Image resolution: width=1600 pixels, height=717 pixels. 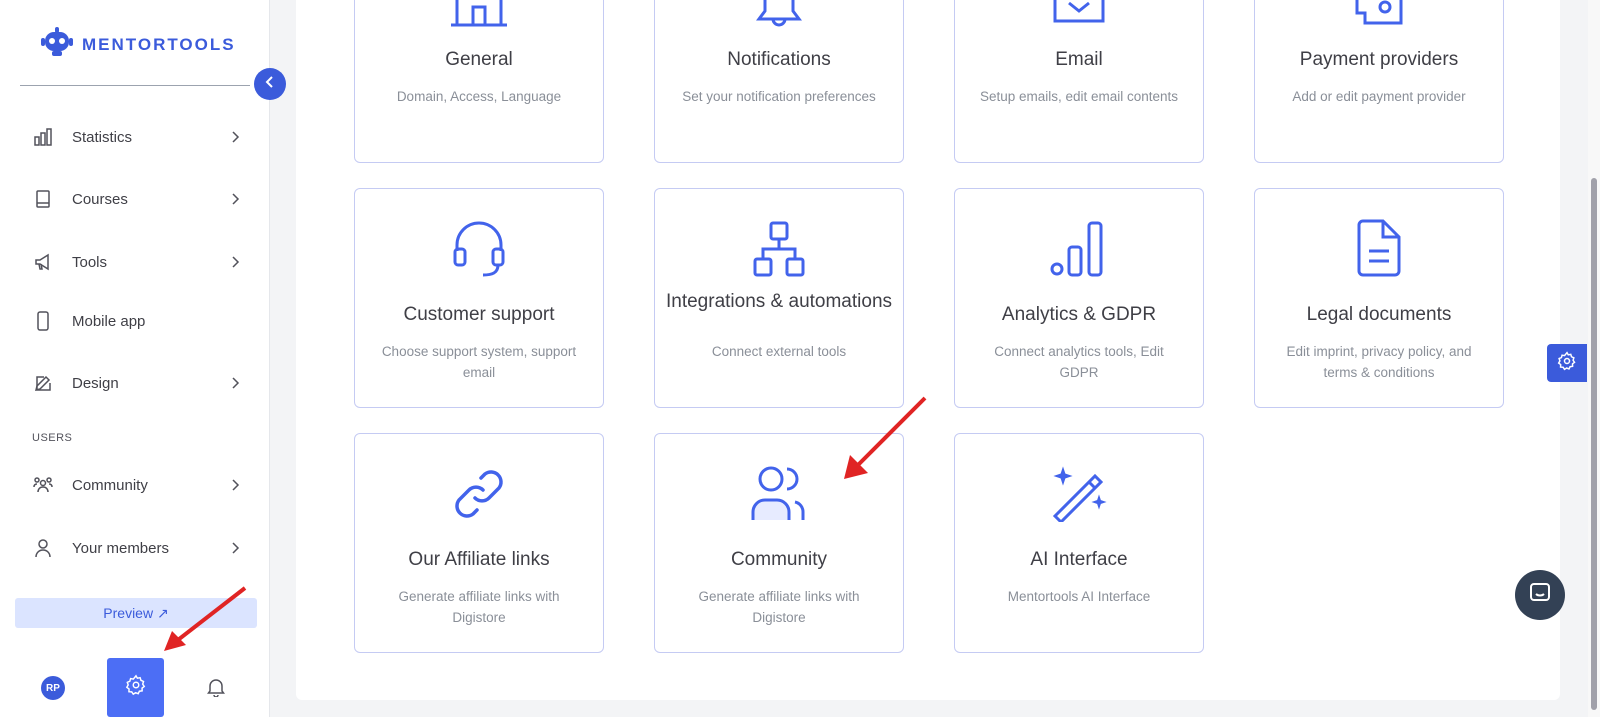 I want to click on sidebar-item-design: Design, so click(x=137, y=383).